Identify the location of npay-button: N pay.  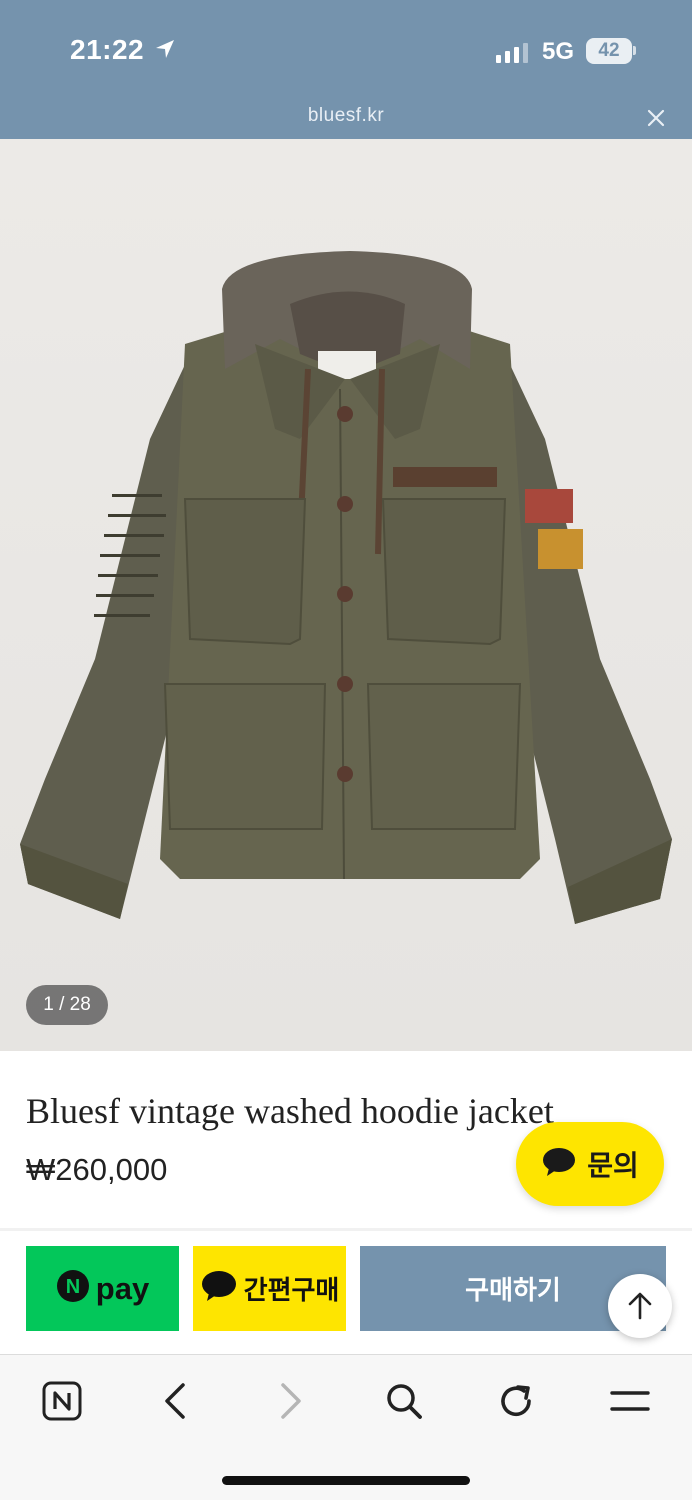
(102, 1288).